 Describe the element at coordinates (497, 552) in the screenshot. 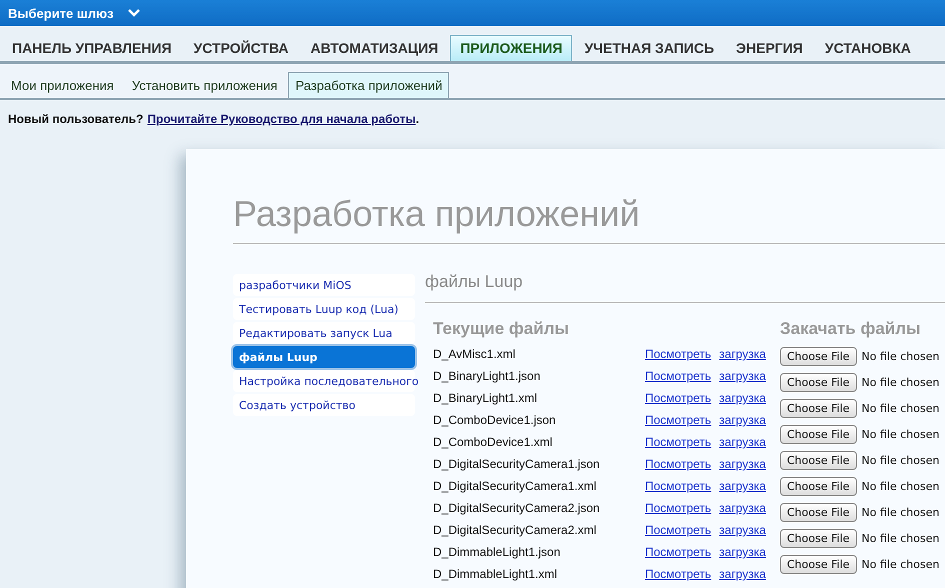

I see `file-name: D_DimmableLight1.json` at that location.